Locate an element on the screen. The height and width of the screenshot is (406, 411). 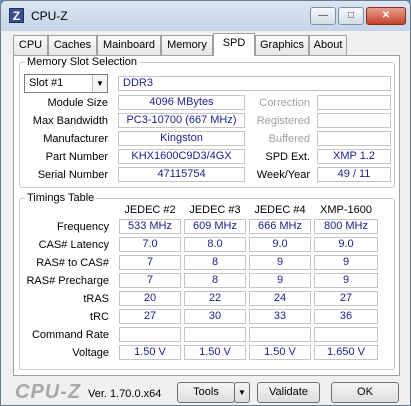
tab-cpu: CPU is located at coordinates (30, 45).